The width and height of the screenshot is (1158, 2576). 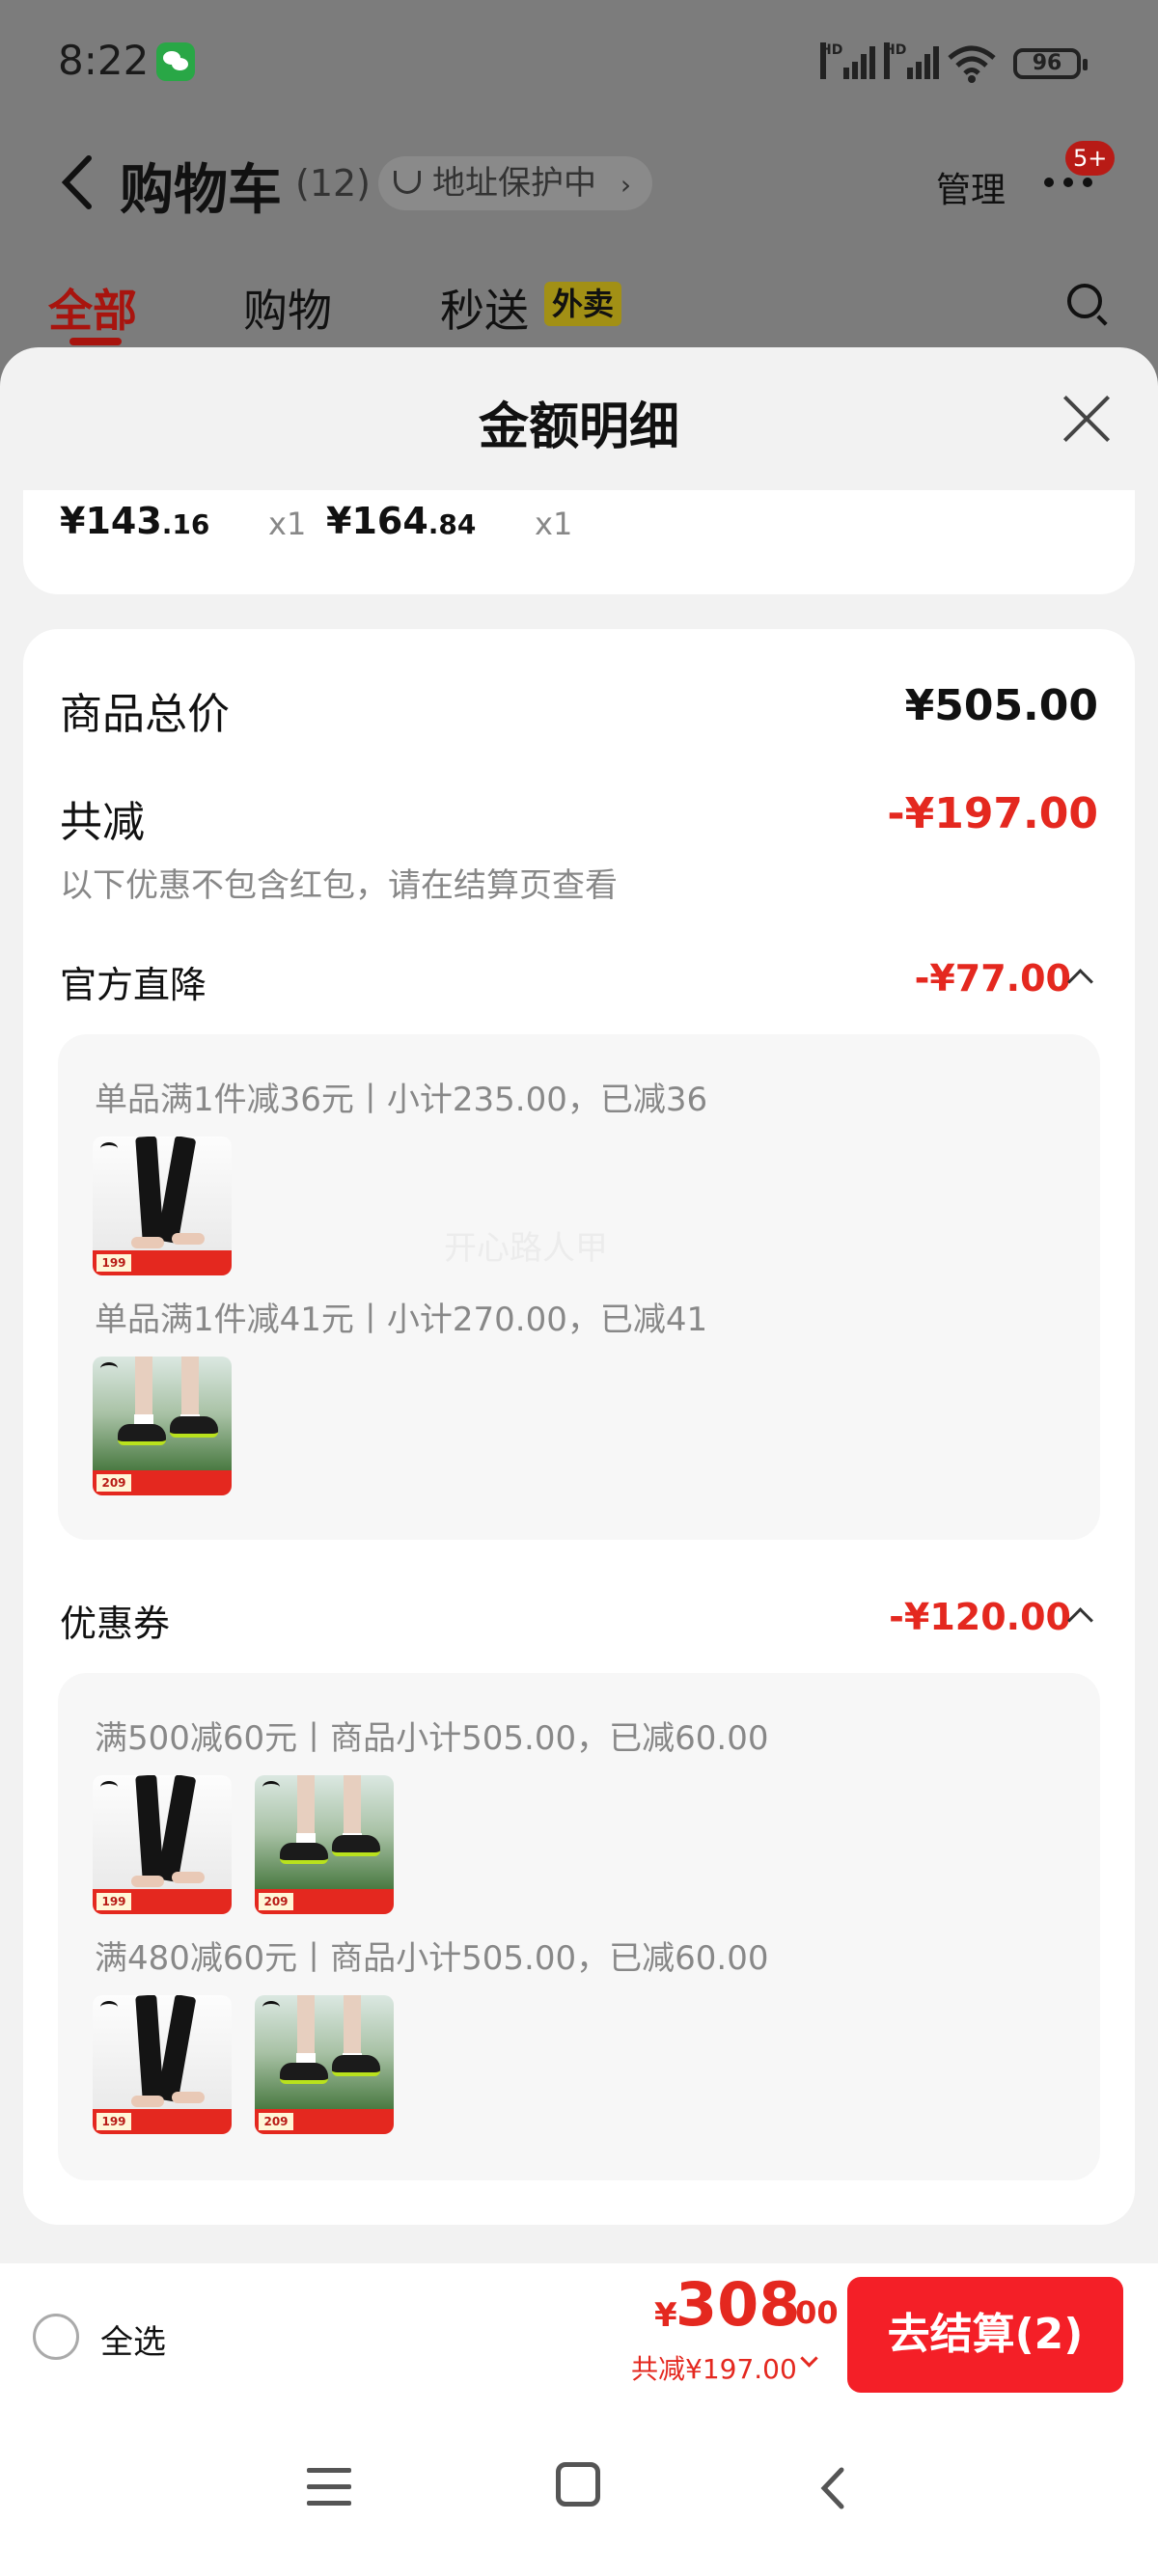 I want to click on wifi-icon, so click(x=972, y=64).